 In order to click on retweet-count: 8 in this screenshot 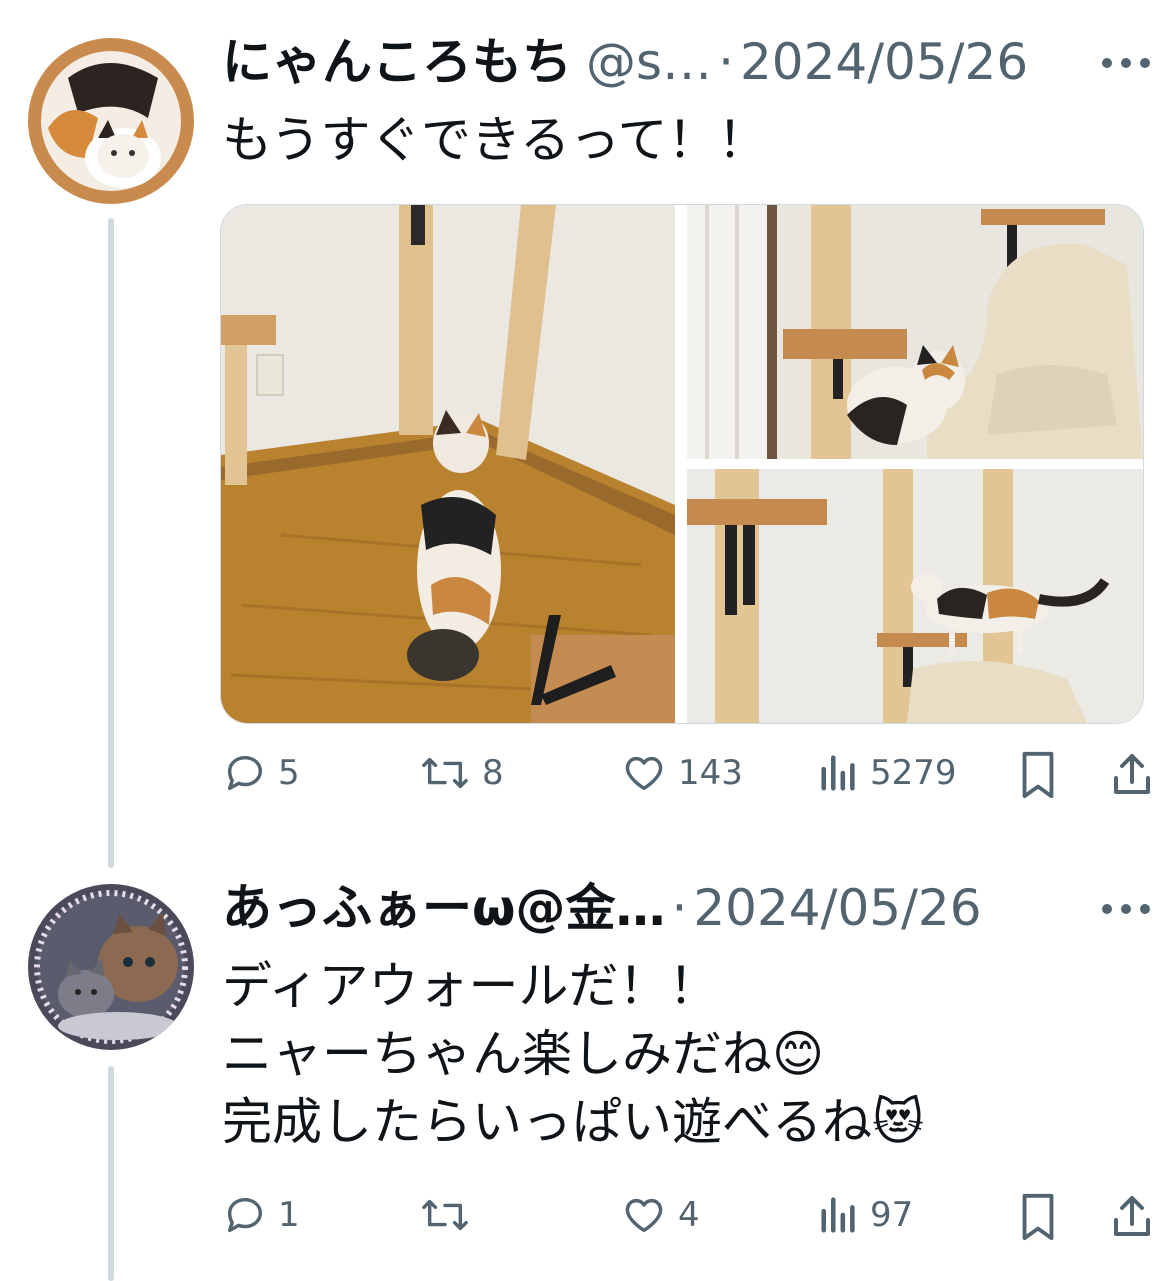, I will do `click(493, 773)`.